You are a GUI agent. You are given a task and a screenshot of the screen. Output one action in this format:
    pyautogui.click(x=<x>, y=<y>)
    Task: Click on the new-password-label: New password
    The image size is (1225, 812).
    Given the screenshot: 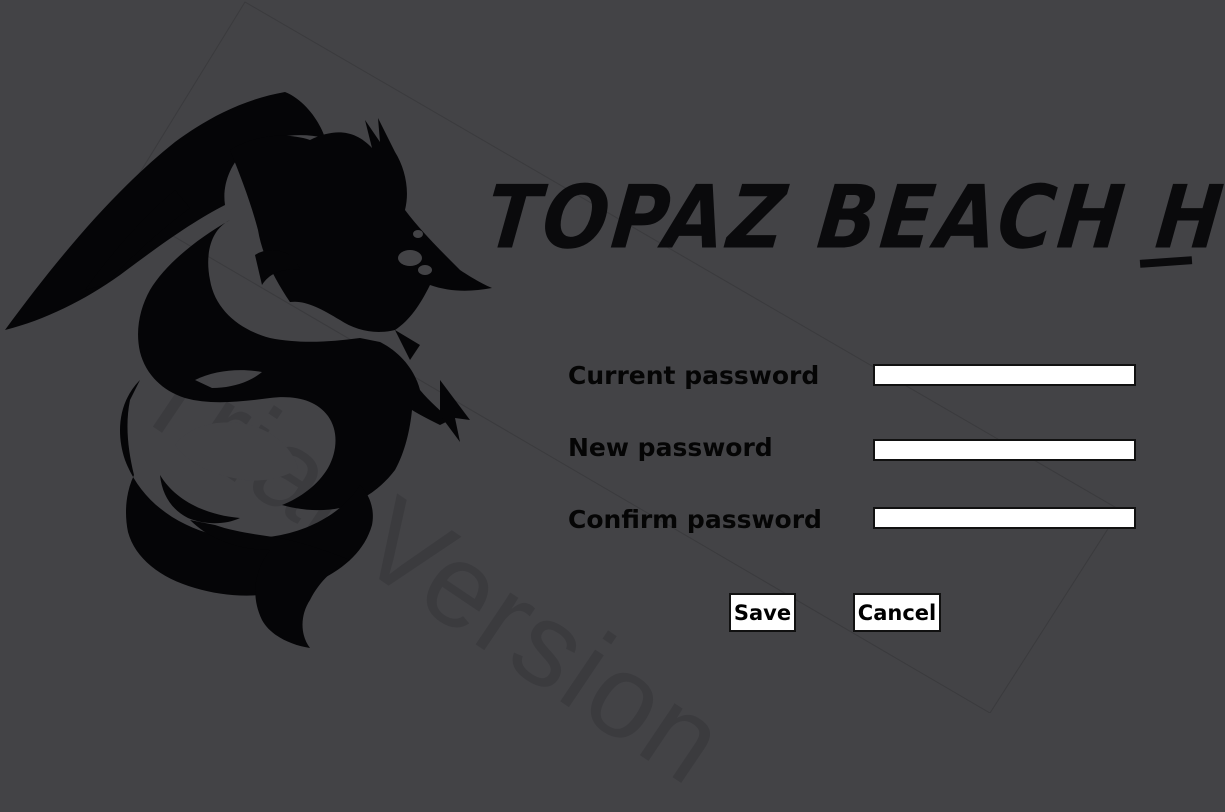 What is the action you would take?
    pyautogui.click(x=670, y=447)
    